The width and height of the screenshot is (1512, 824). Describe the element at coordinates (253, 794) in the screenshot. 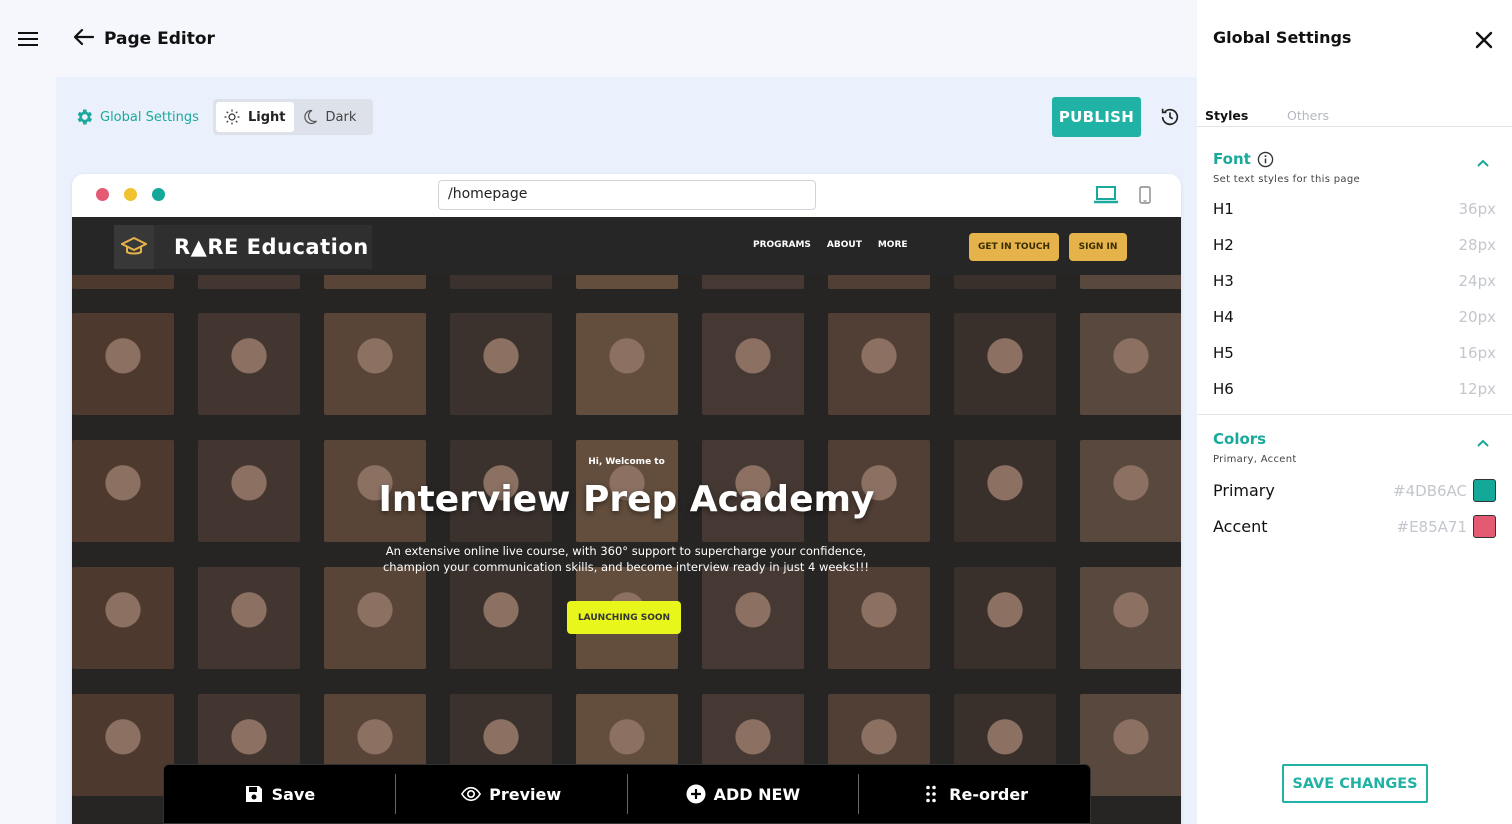

I see `floppy-disk-icon` at that location.